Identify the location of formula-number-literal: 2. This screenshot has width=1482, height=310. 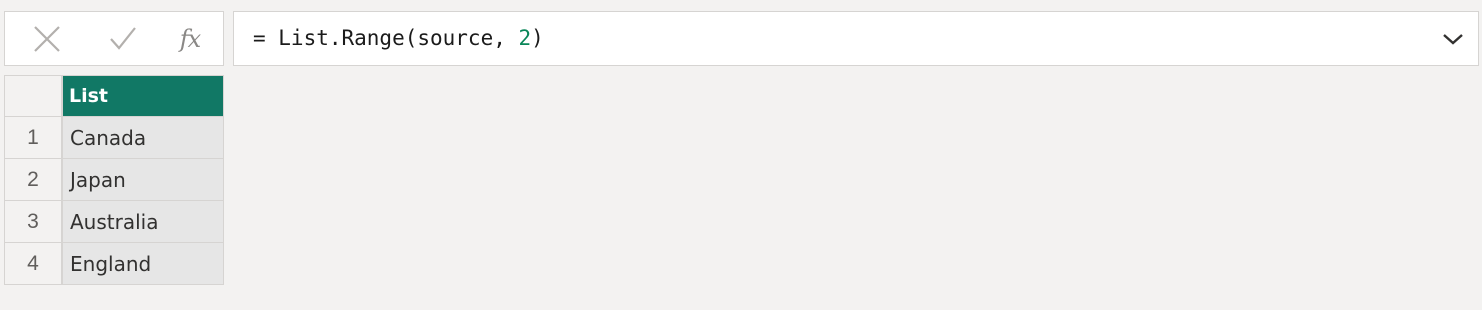
(525, 38).